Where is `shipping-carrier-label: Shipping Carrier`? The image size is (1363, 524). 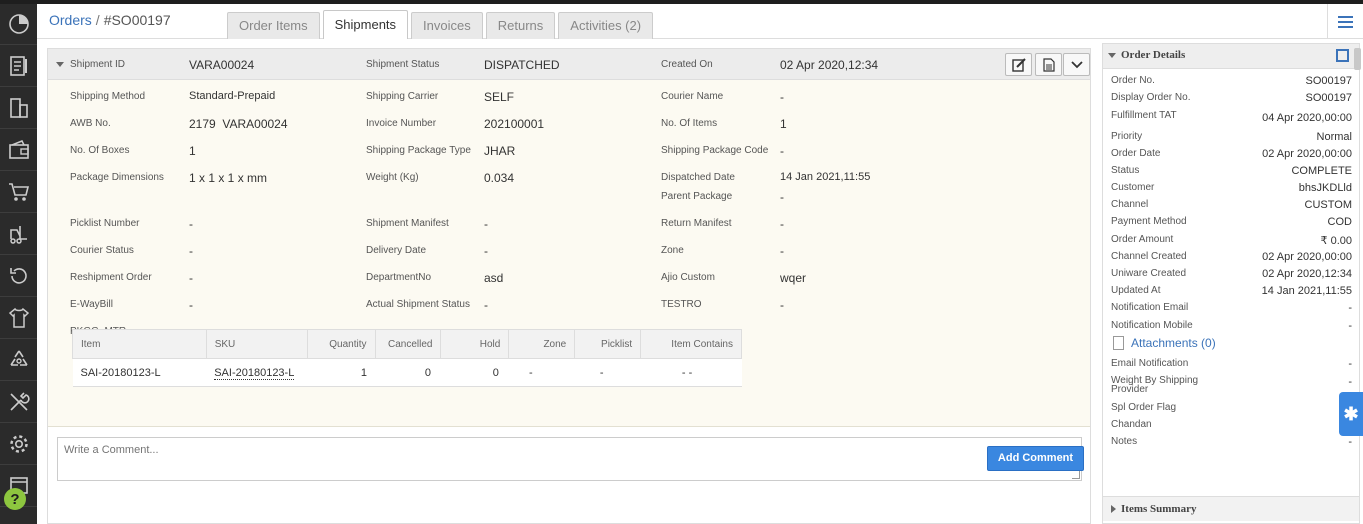
shipping-carrier-label: Shipping Carrier is located at coordinates (402, 96).